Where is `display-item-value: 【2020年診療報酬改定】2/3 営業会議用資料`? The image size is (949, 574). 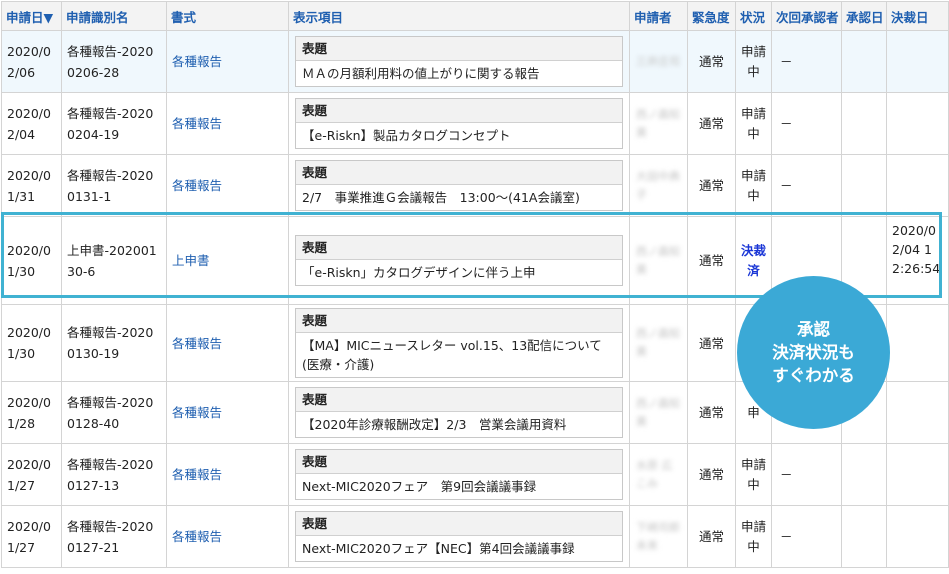 display-item-value: 【2020年診療報酬改定】2/3 営業会議用資料 is located at coordinates (434, 424).